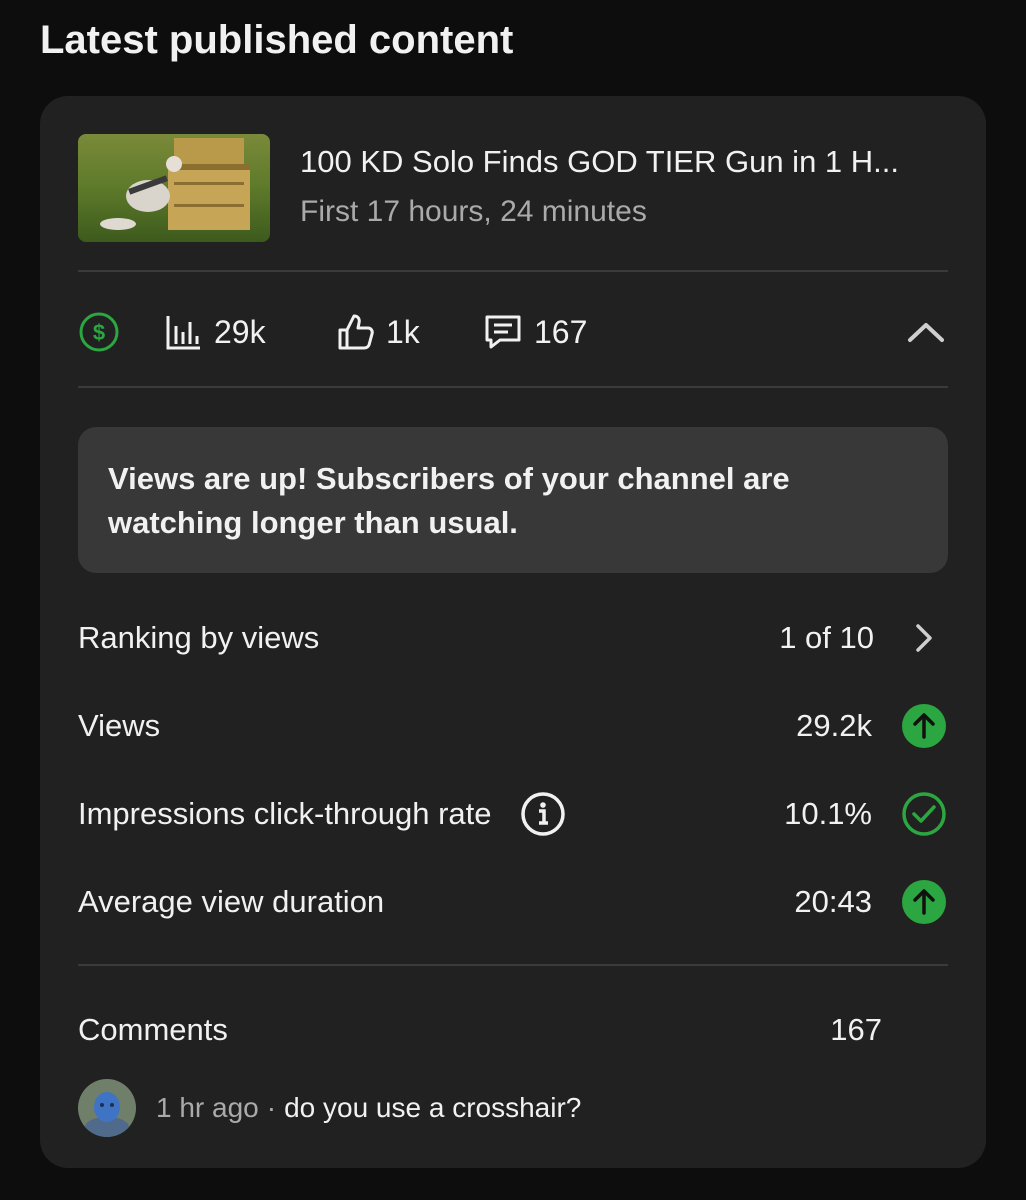  Describe the element at coordinates (833, 901) in the screenshot. I see `metric-value: 20:43` at that location.